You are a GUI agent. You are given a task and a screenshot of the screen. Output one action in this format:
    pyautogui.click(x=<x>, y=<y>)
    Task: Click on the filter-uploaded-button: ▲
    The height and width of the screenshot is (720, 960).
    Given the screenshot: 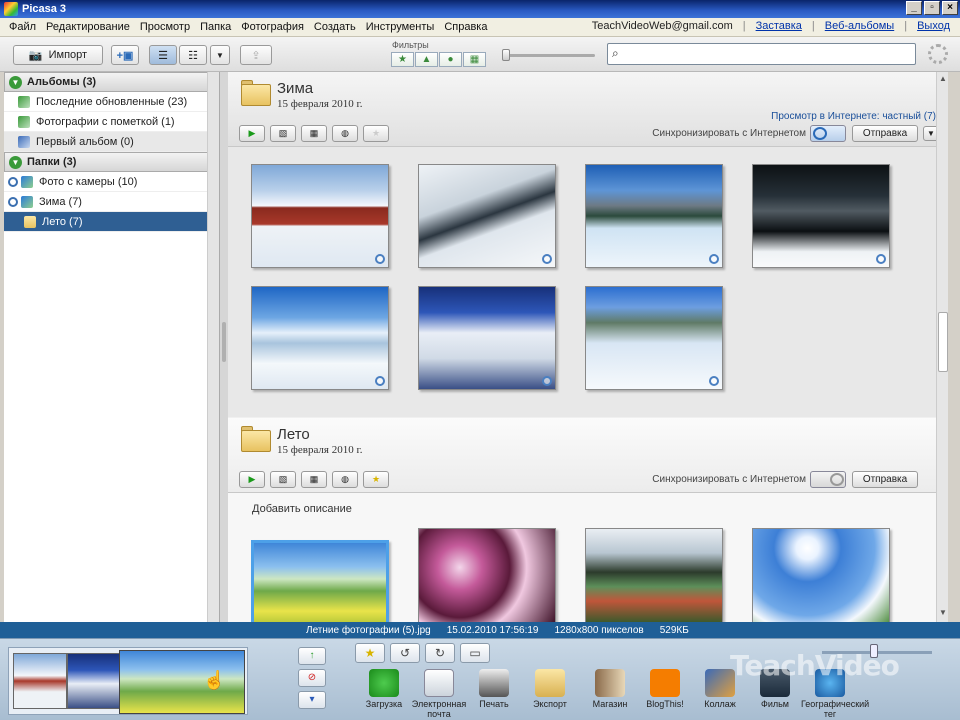 What is the action you would take?
    pyautogui.click(x=426, y=59)
    